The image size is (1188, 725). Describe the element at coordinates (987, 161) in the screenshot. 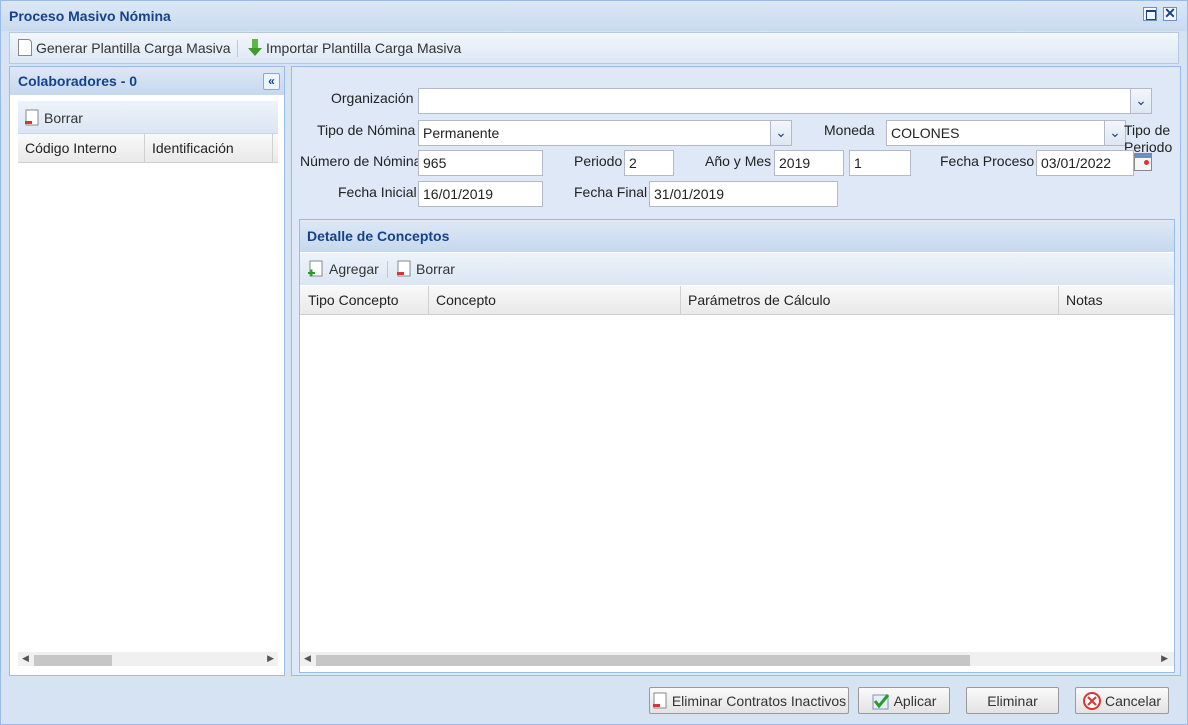

I see `process-date-label: Fecha Proceso` at that location.